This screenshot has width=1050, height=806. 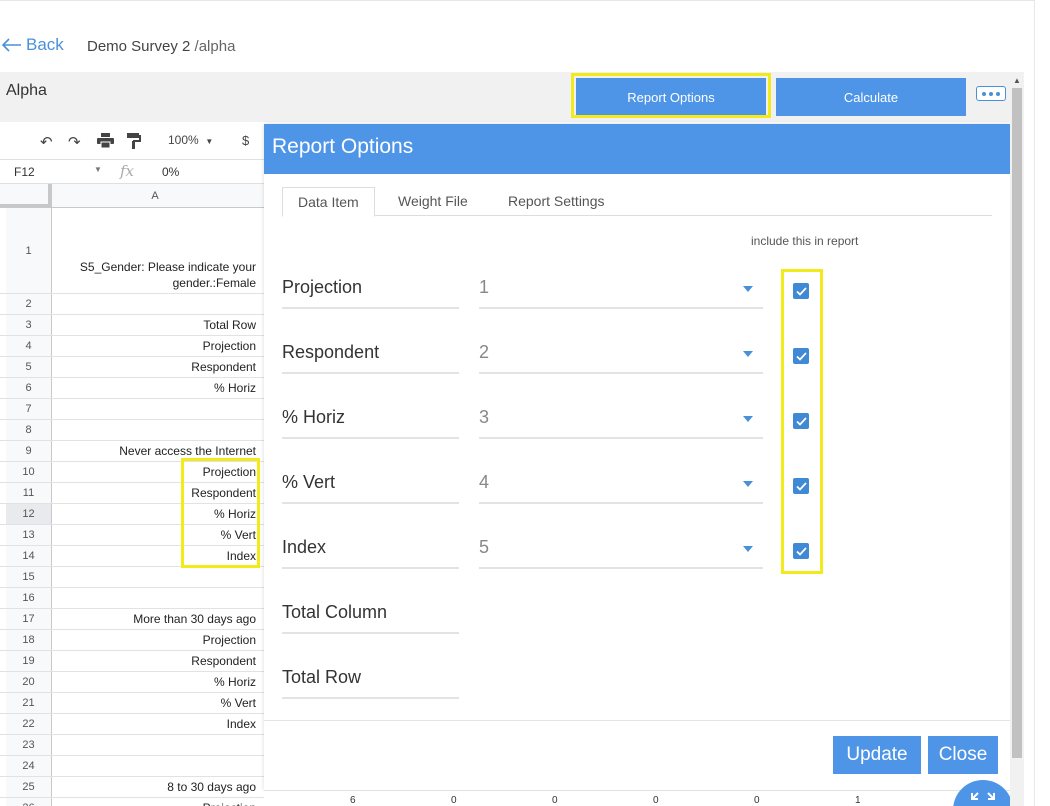 I want to click on table-row: 23, so click(x=132, y=745).